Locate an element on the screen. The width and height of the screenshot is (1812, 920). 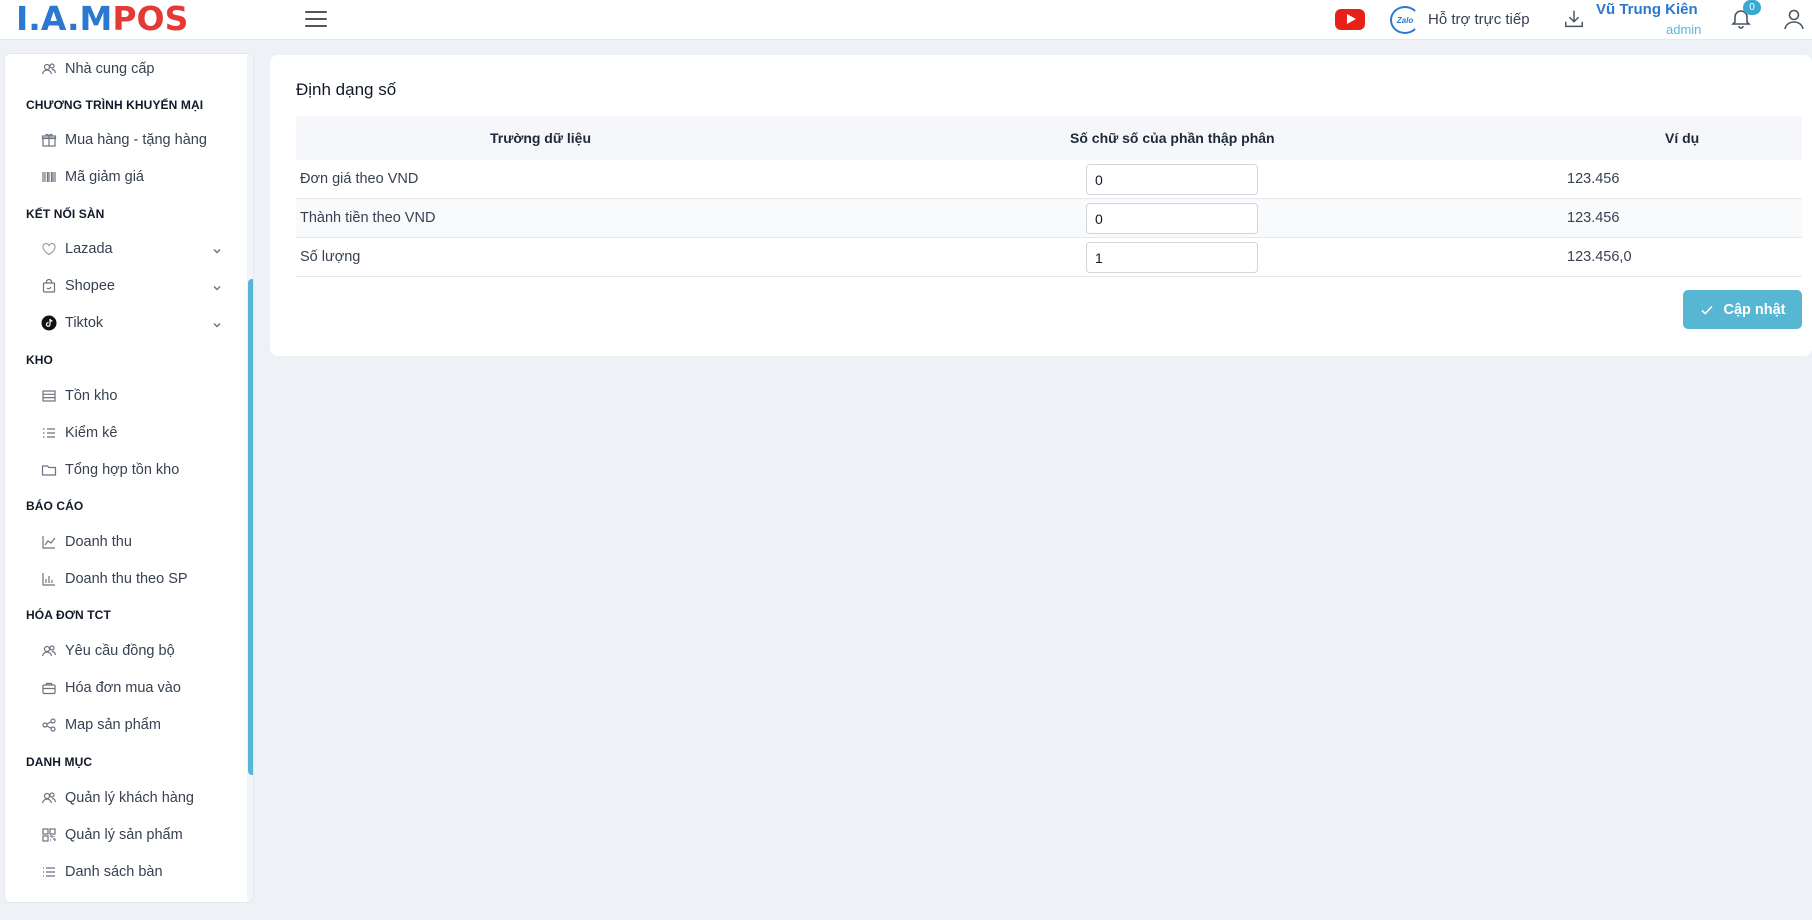
sidebar-item-buy-gift: Mua hàng - tặng hàng is located at coordinates (124, 140).